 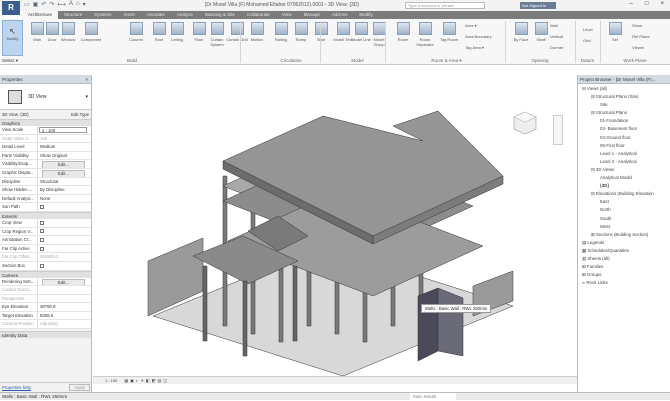 What do you see at coordinates (136, 32) in the screenshot?
I see `column-button: Column` at bounding box center [136, 32].